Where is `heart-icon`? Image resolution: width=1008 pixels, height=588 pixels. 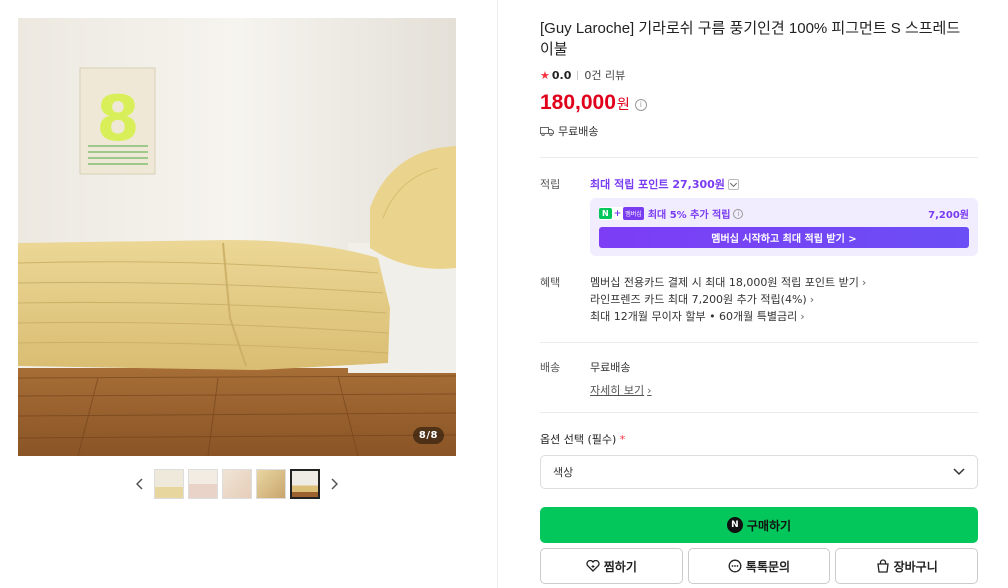 heart-icon is located at coordinates (593, 566).